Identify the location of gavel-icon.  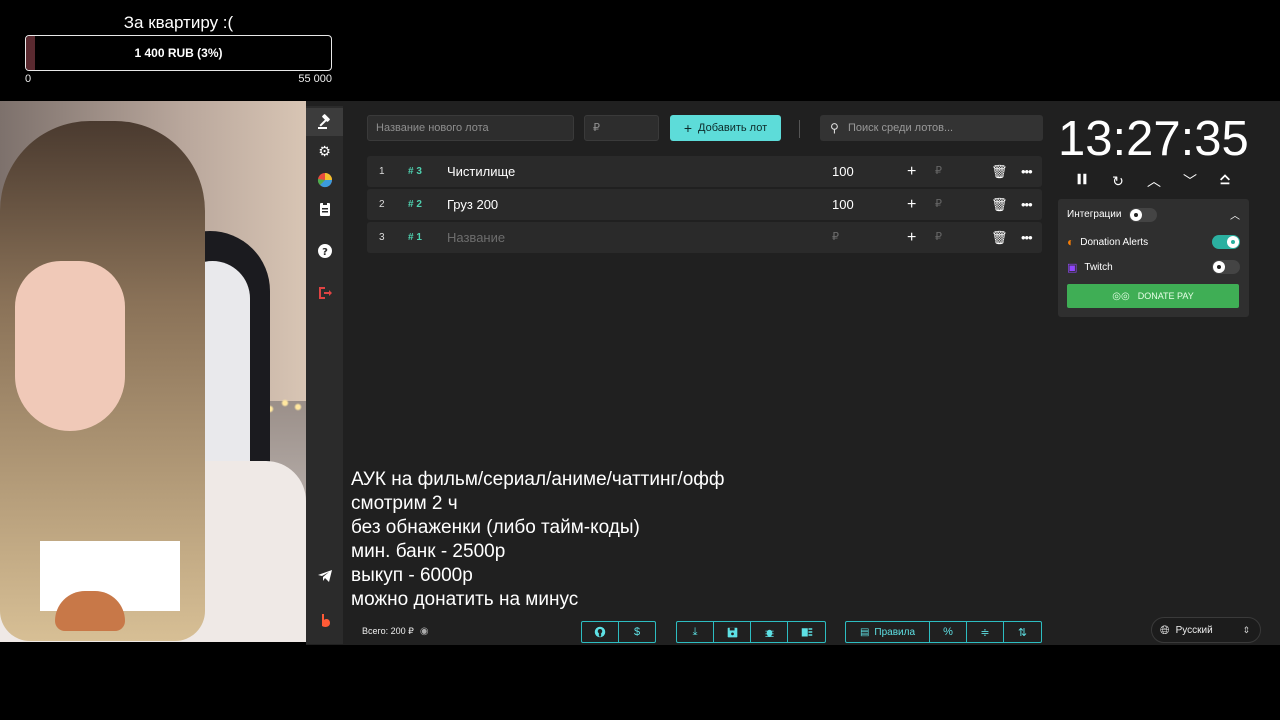
(324, 122).